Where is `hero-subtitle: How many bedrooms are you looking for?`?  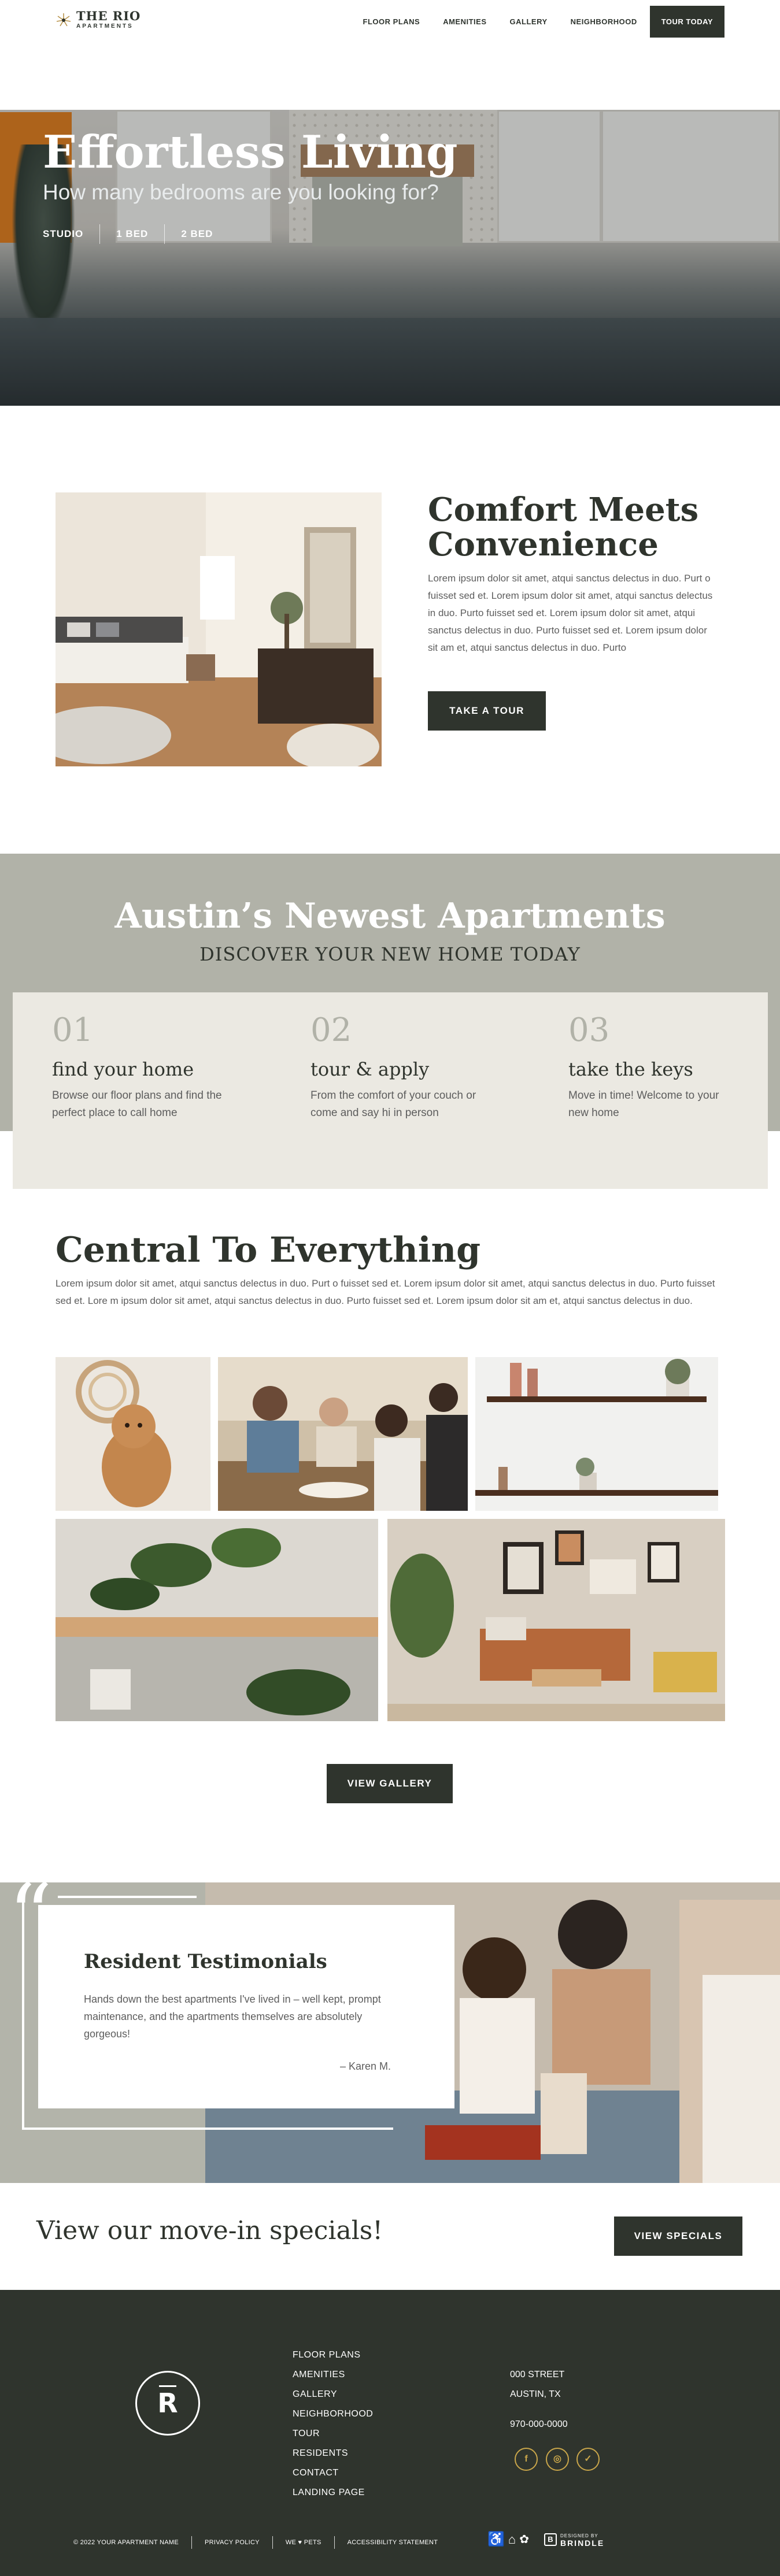
hero-subtitle: How many bedrooms are you looking for? is located at coordinates (241, 192).